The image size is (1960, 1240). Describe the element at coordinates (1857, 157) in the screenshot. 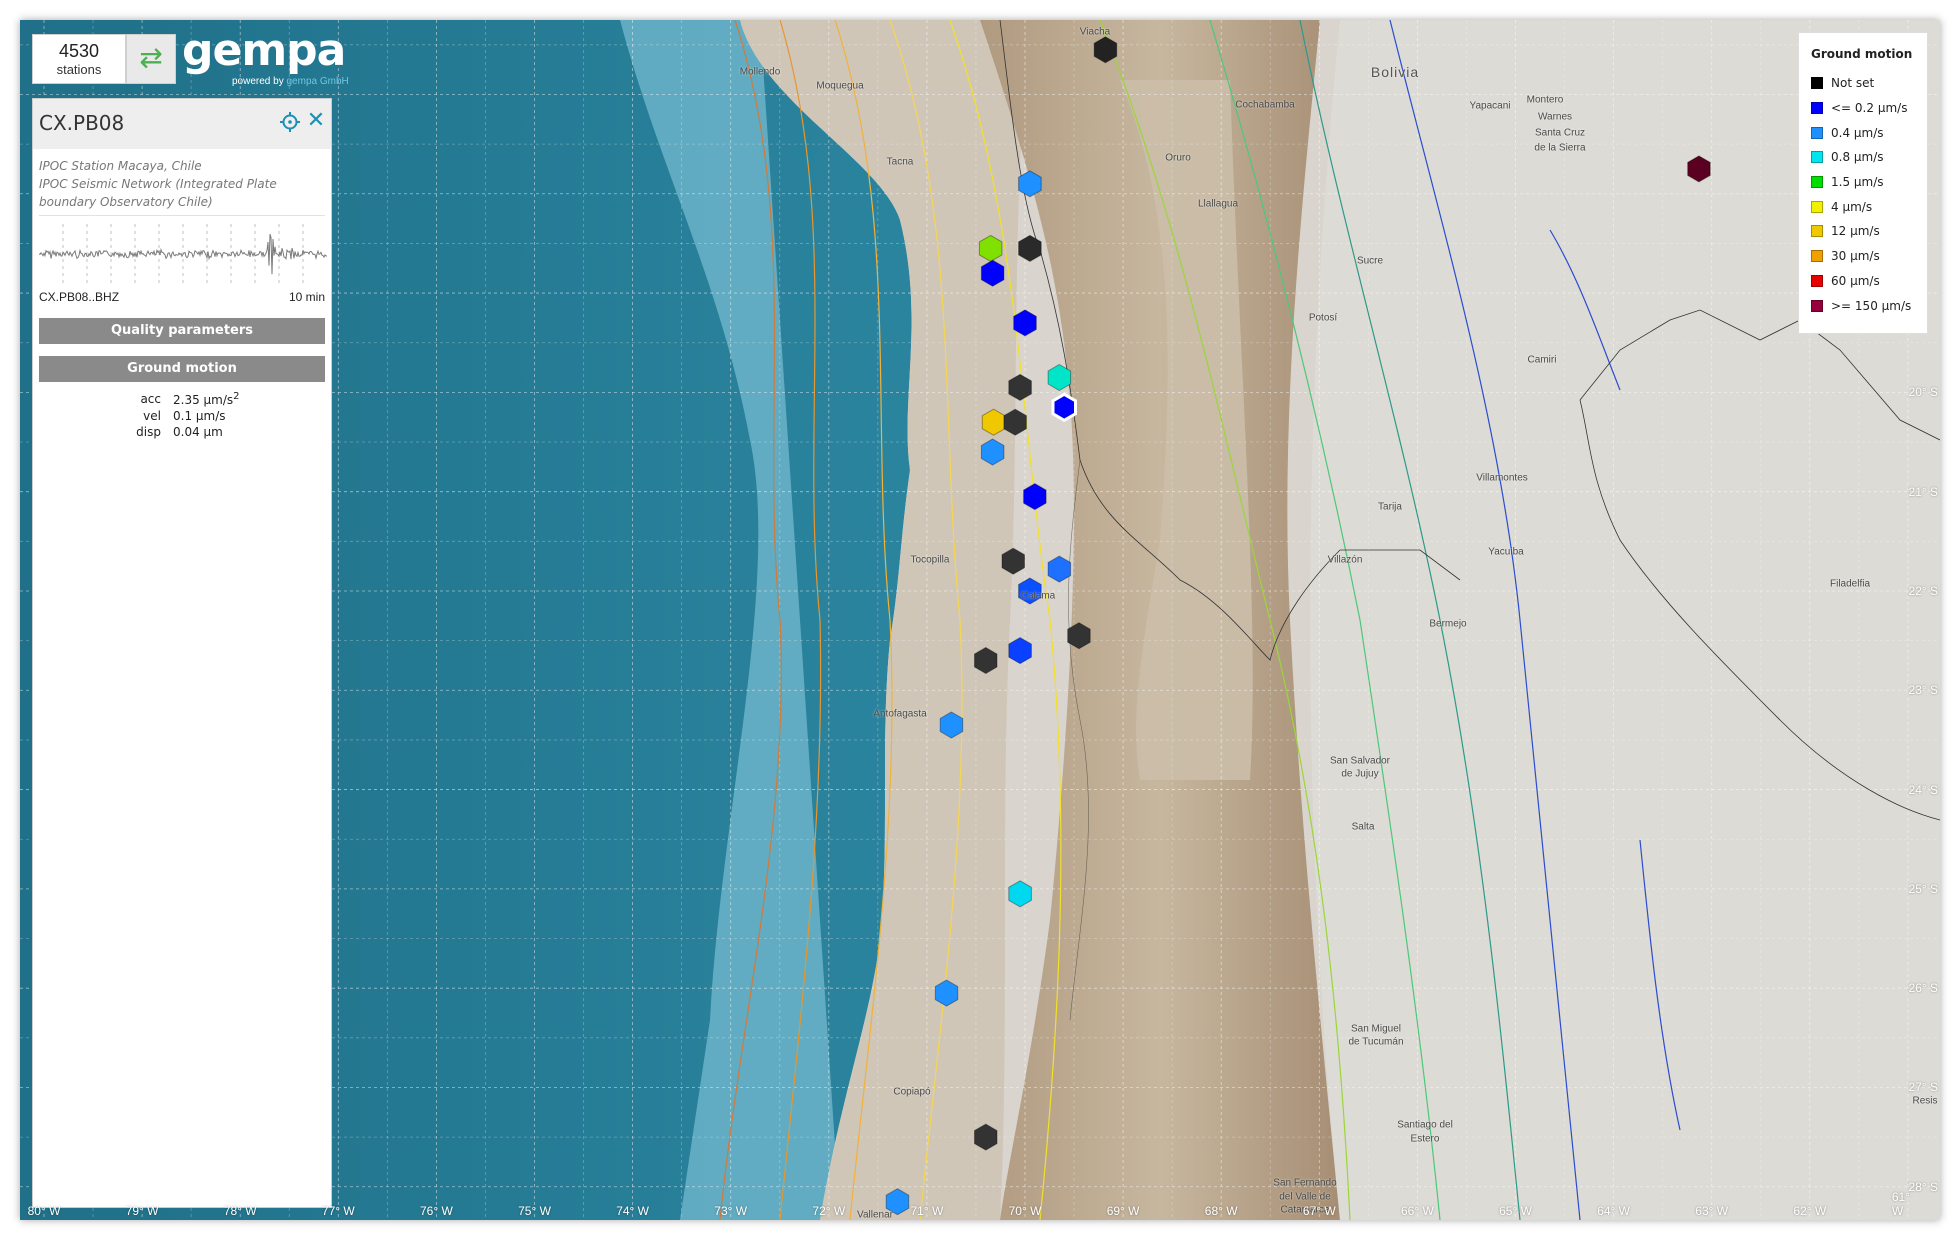

I see `legend-label: 0.8 μm/s` at that location.